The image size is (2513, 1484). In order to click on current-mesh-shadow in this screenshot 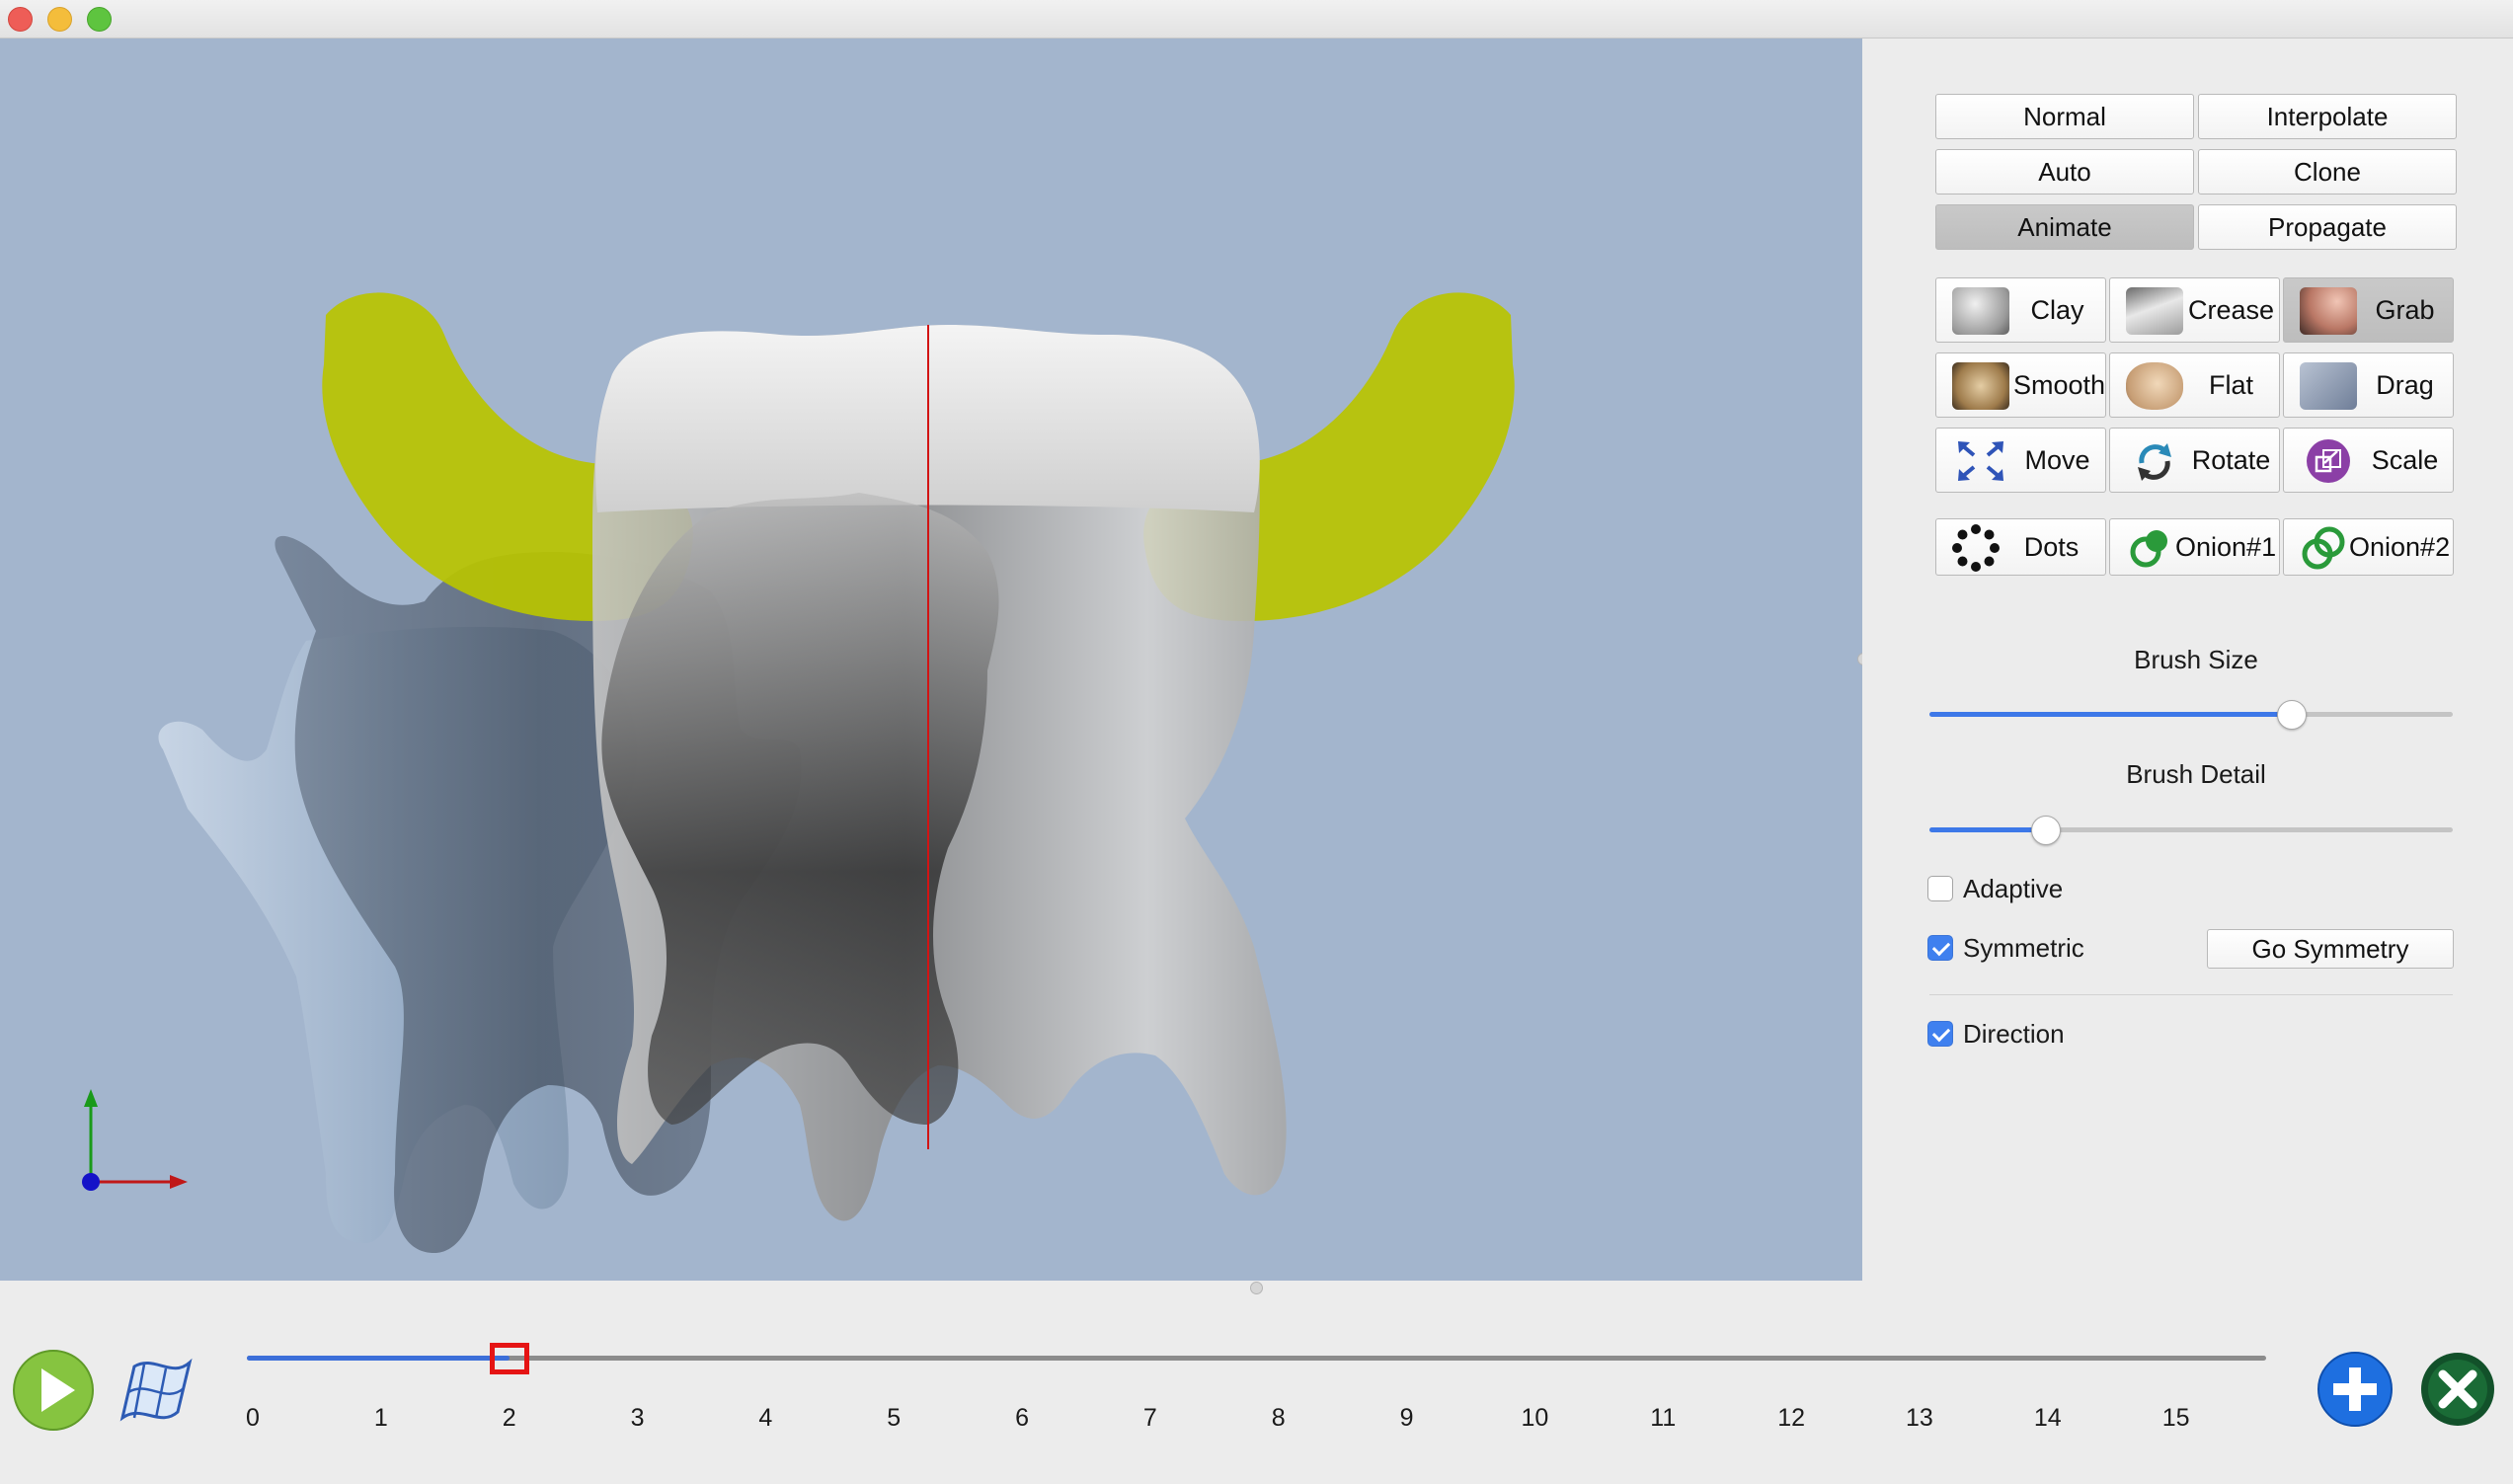, I will do `click(800, 809)`.